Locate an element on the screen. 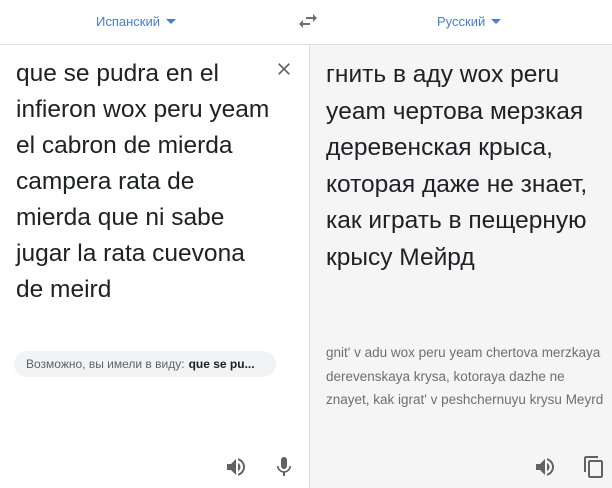 This screenshot has width=612, height=488. target-listen-button is located at coordinates (545, 467).